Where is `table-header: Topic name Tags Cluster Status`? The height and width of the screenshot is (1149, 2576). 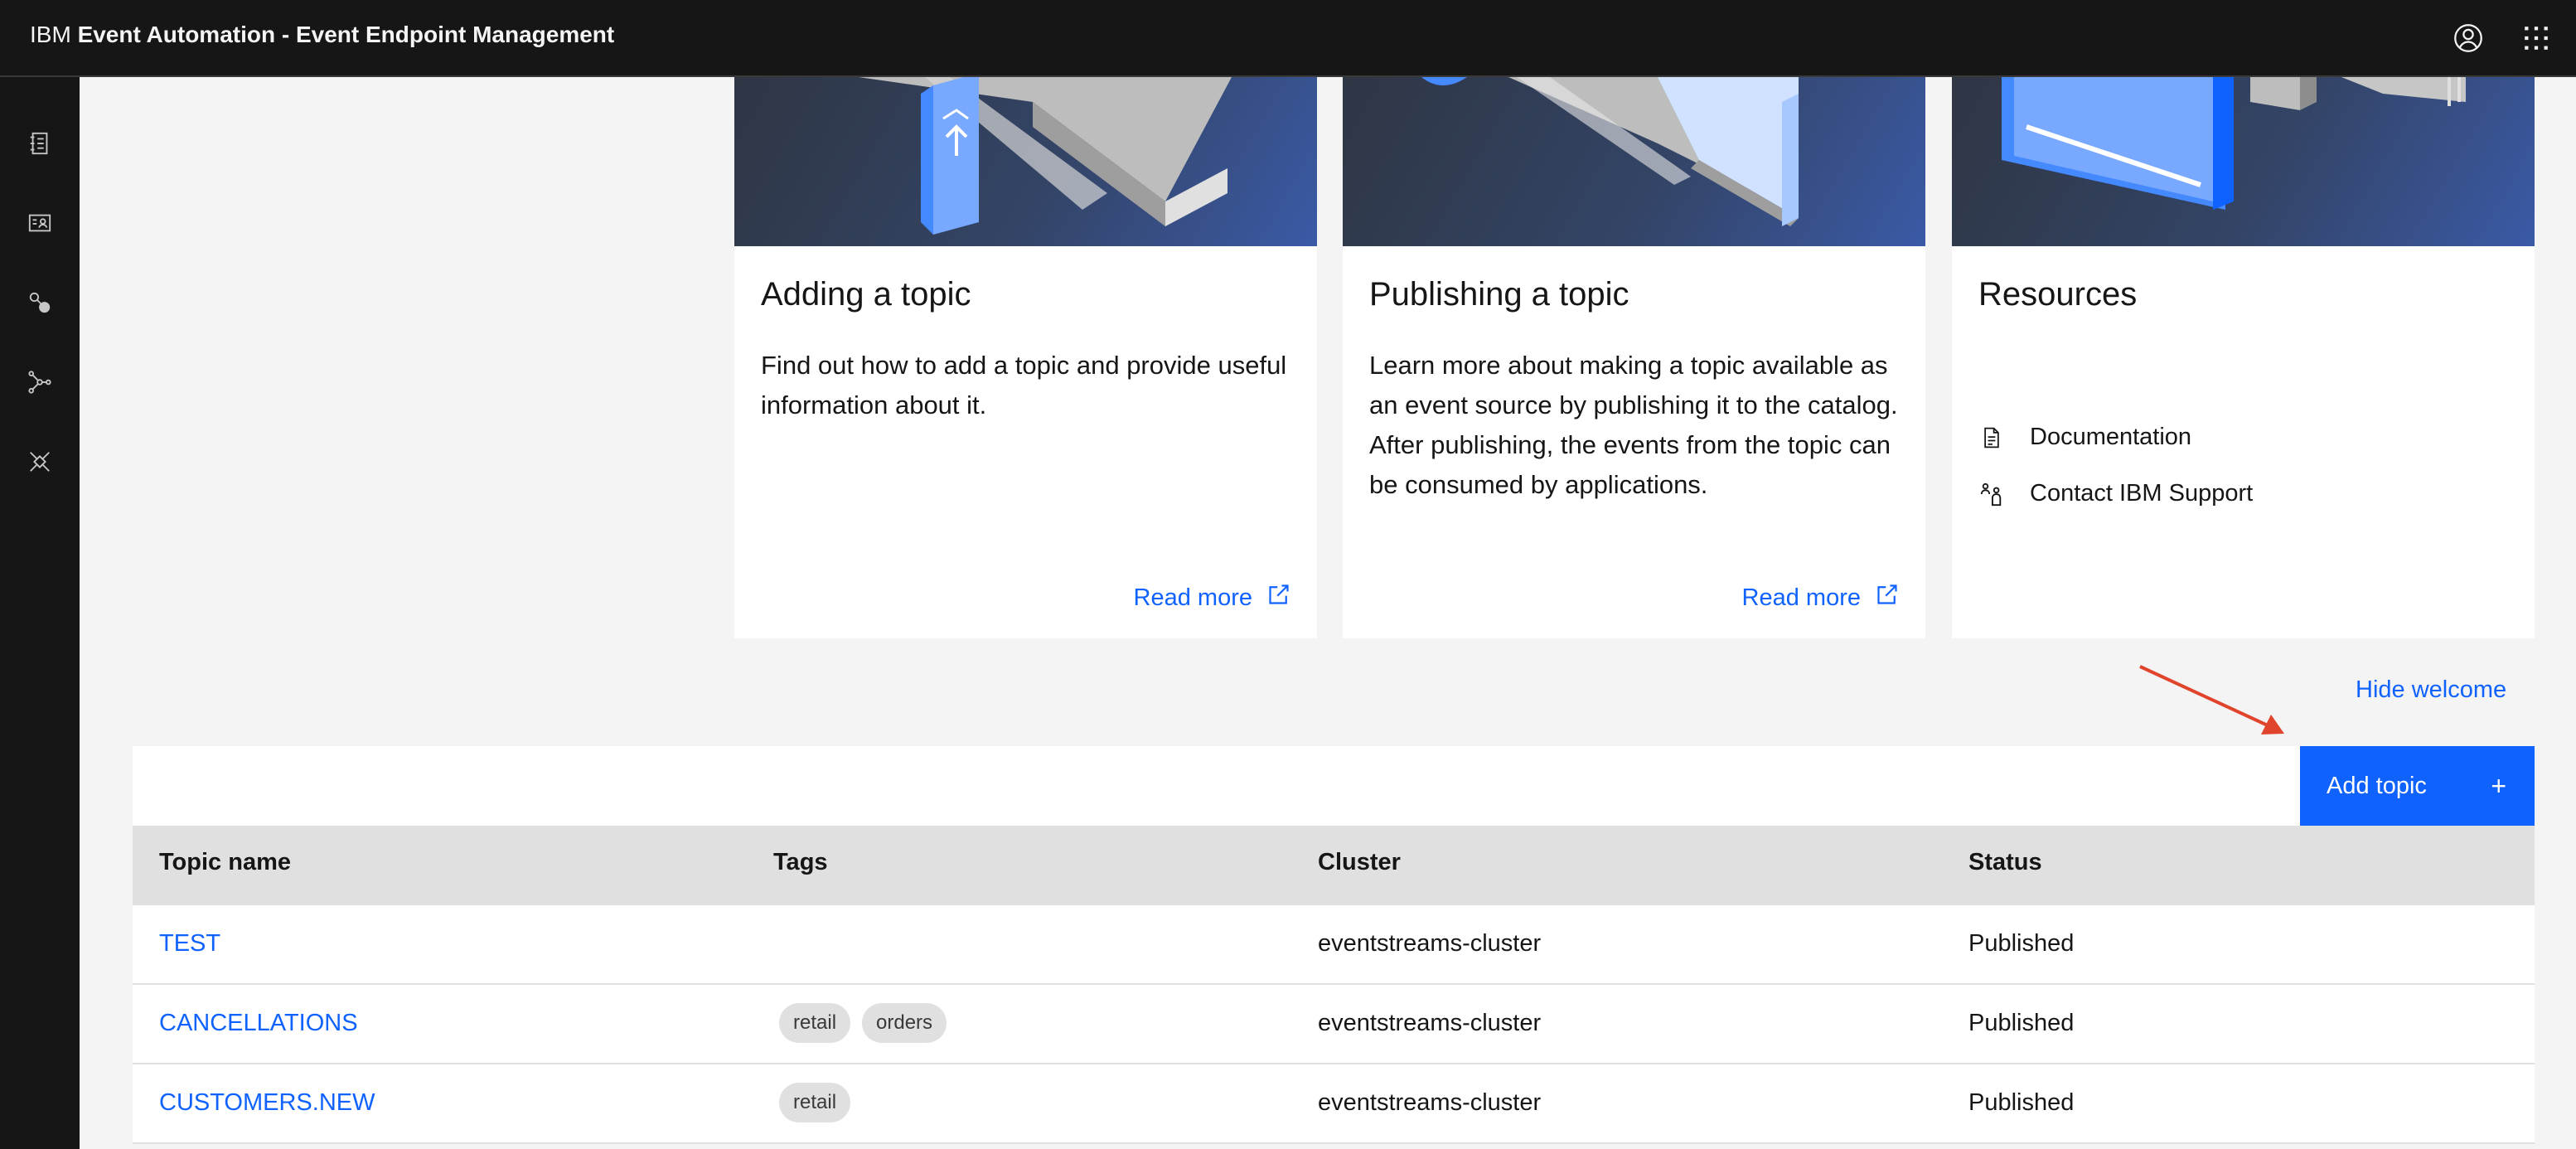 table-header: Topic name Tags Cluster Status is located at coordinates (1334, 865).